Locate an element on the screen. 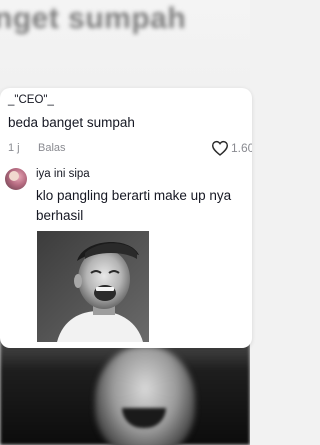  avatar-face is located at coordinates (14, 176).